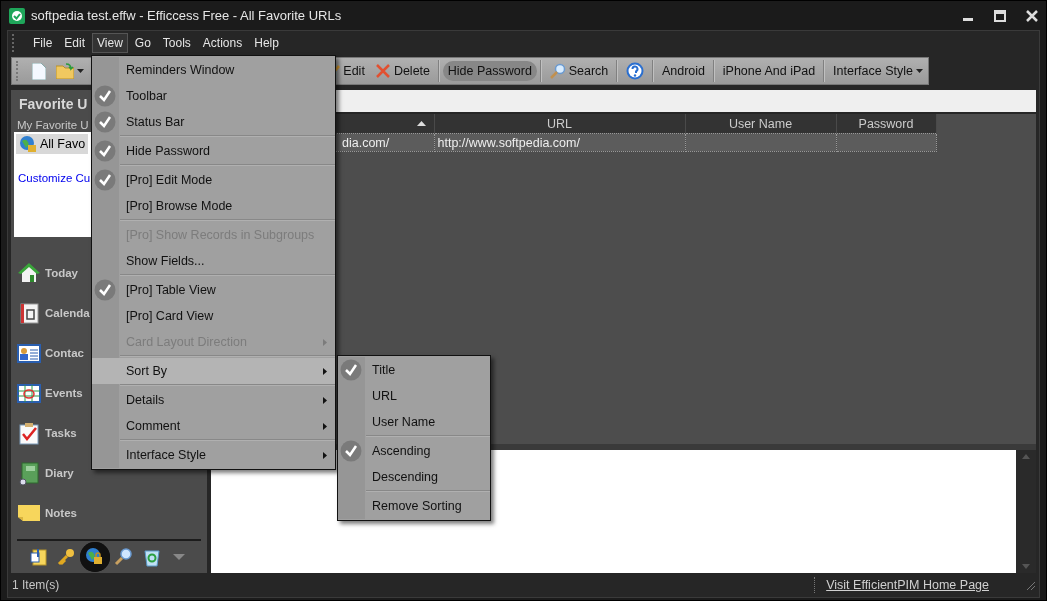 This screenshot has height=601, width=1047. What do you see at coordinates (683, 71) in the screenshot?
I see `toolbar-button: Android` at bounding box center [683, 71].